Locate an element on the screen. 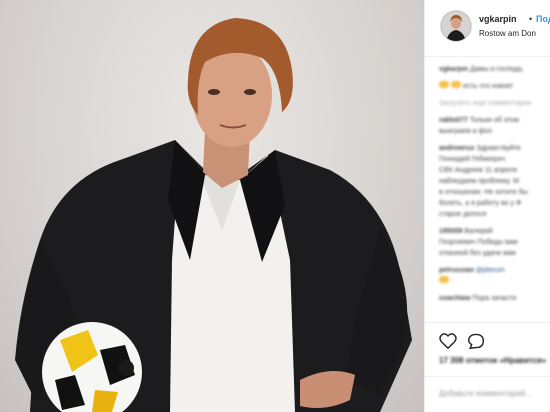  load-more-comments: Загрузить еще комментарии is located at coordinates (494, 103).